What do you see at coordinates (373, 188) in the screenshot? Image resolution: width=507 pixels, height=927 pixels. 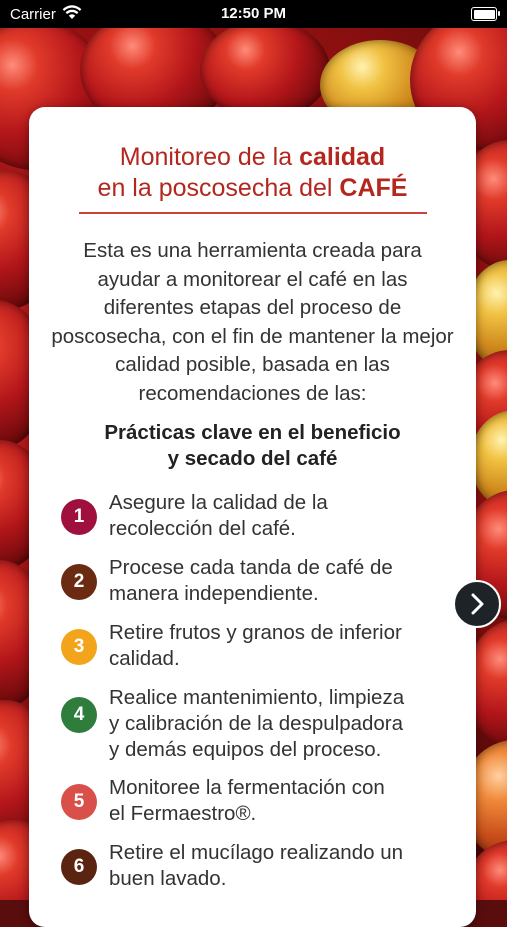 I see `title-line2-bold: CAFÉ` at bounding box center [373, 188].